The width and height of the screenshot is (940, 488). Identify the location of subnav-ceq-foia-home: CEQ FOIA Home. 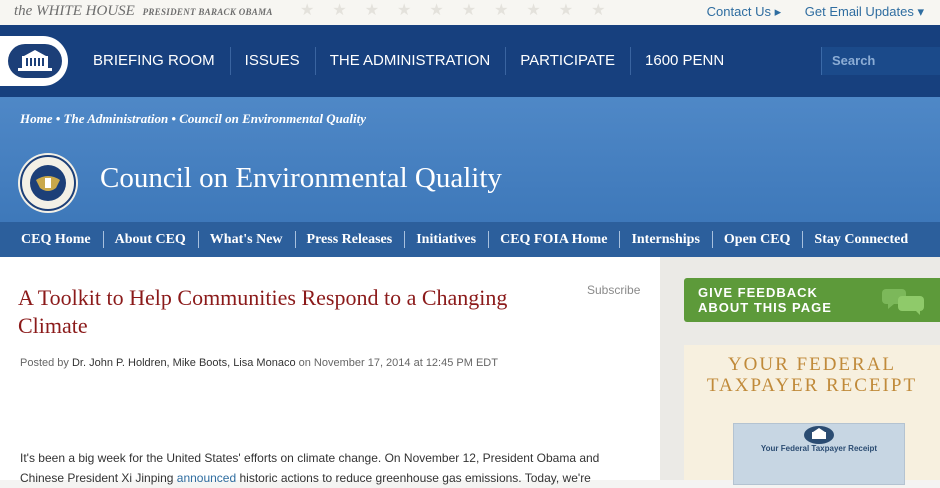
(553, 239).